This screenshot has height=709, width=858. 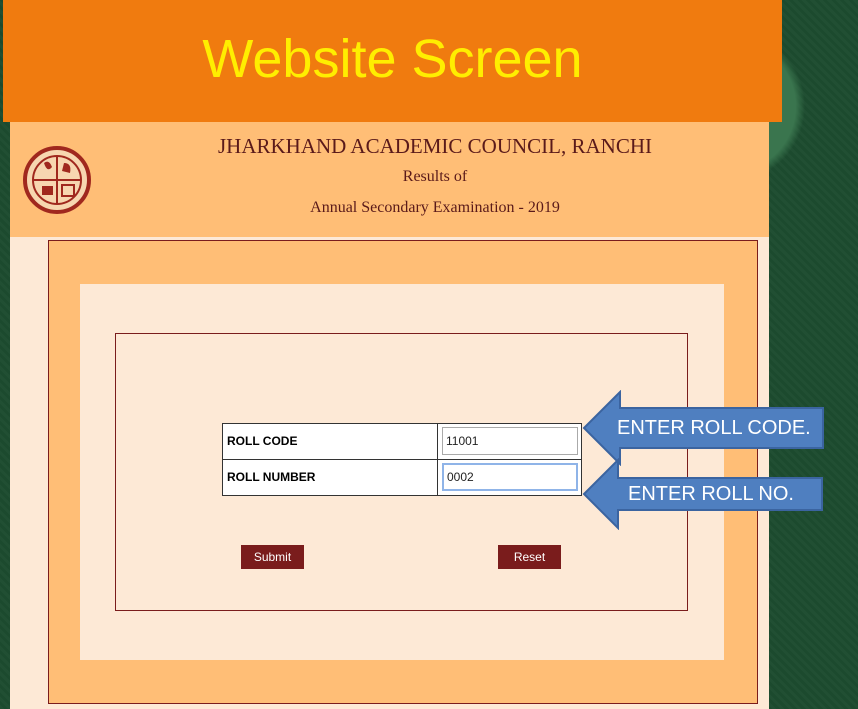 I want to click on roll-code-input, so click(x=510, y=441).